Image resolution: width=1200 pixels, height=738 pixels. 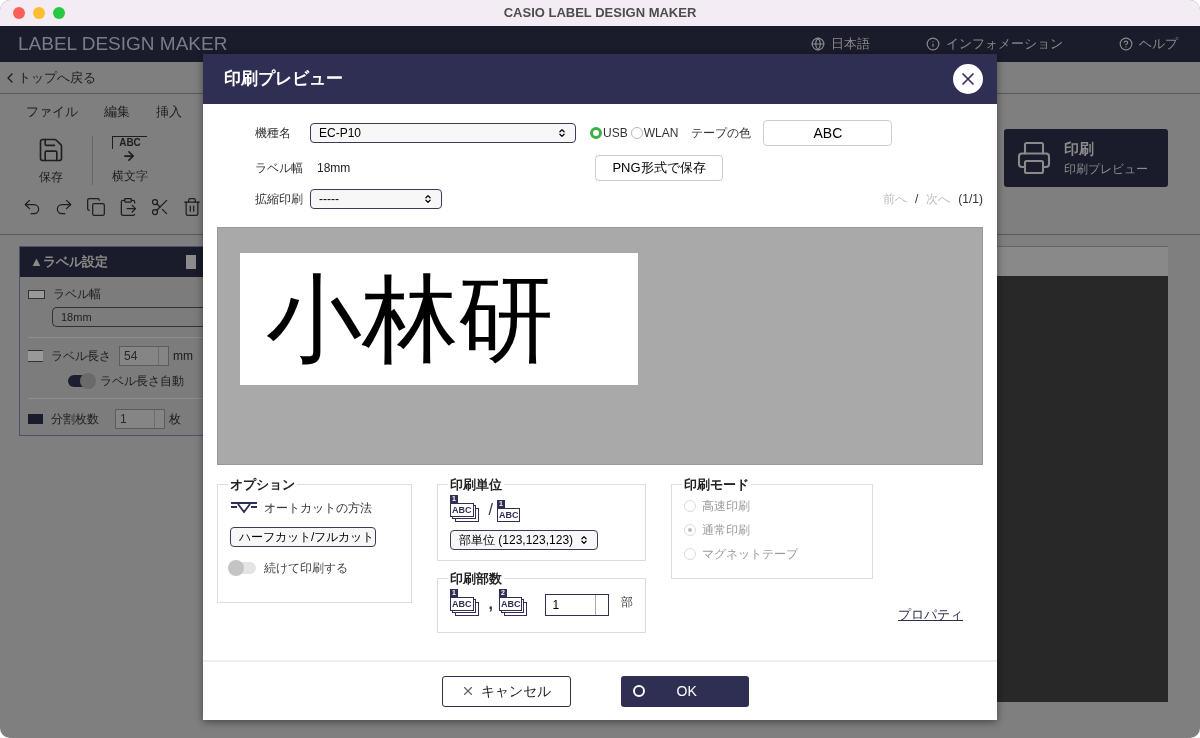 I want to click on section-title: 印刷単位, so click(x=476, y=485).